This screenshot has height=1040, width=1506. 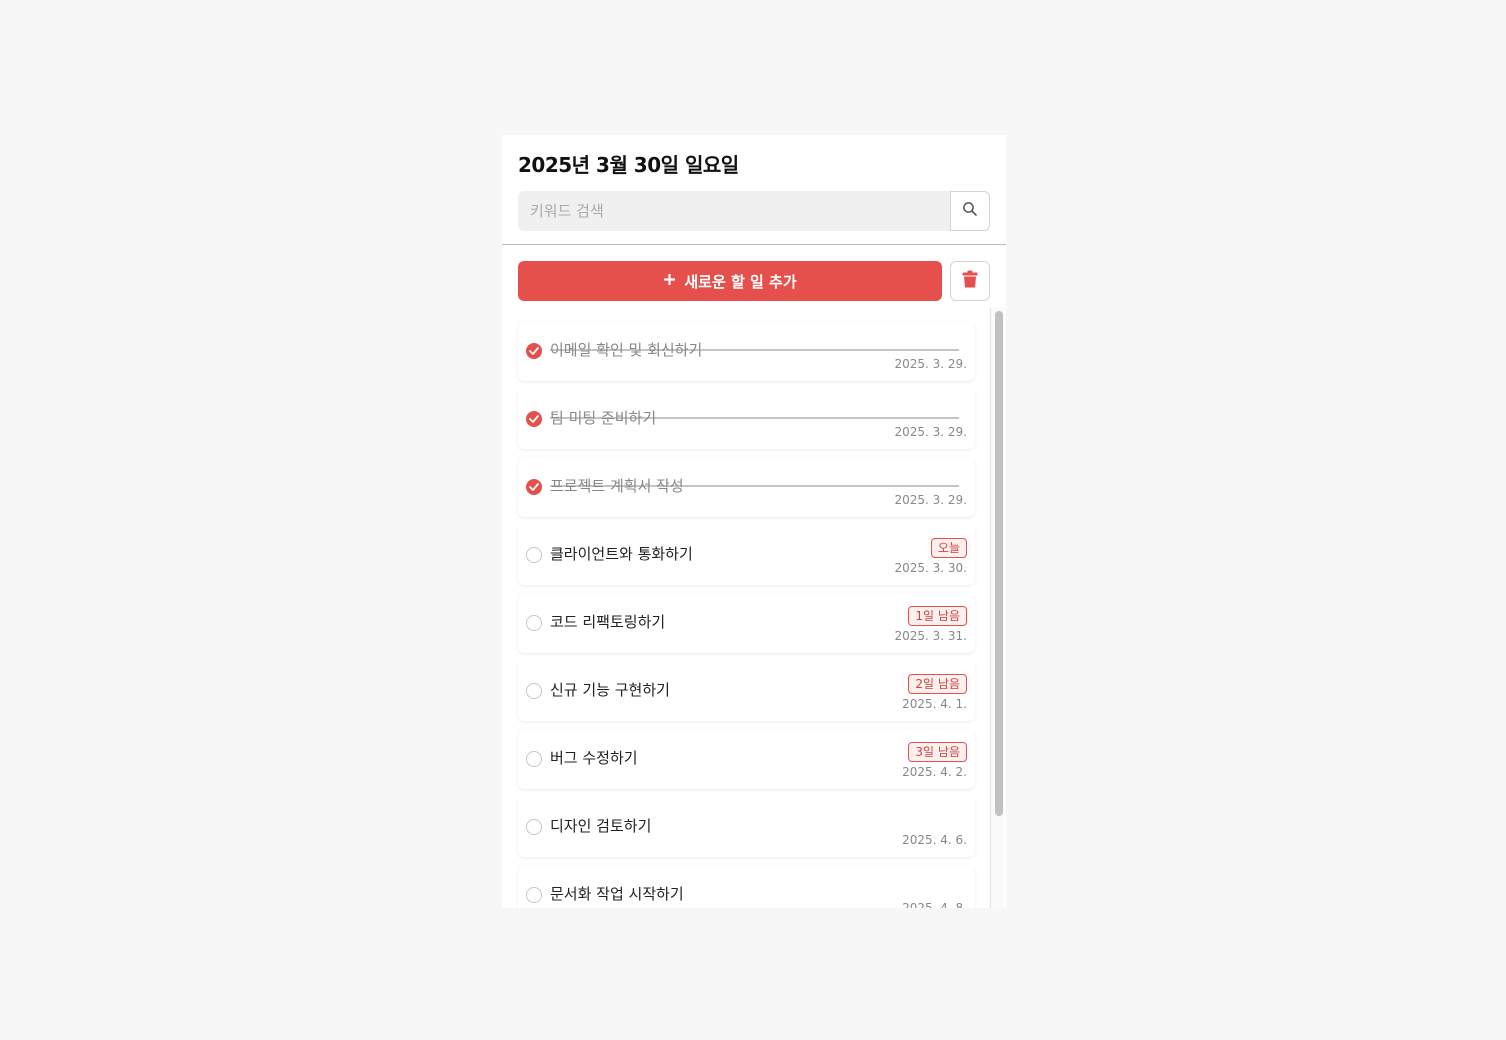 I want to click on search-icon, so click(x=970, y=211).